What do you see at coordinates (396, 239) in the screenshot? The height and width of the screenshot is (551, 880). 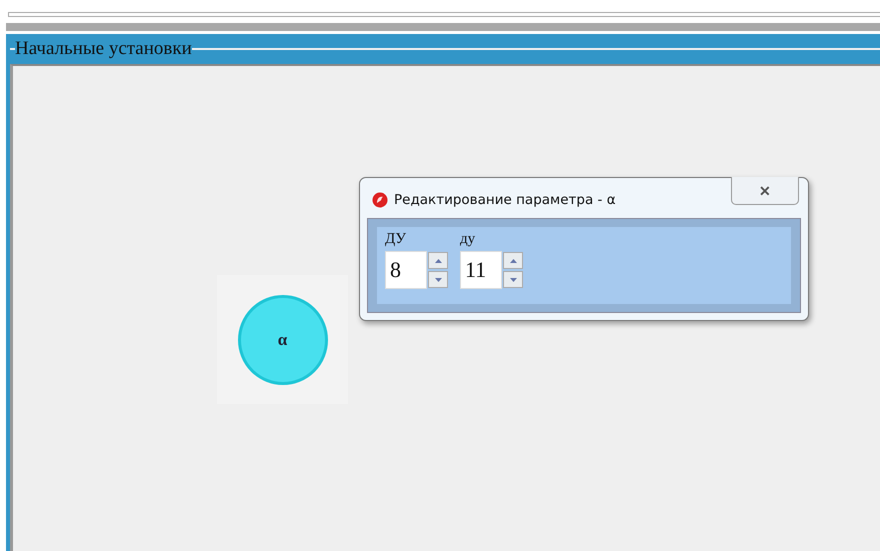 I see `field-label: ДУ` at bounding box center [396, 239].